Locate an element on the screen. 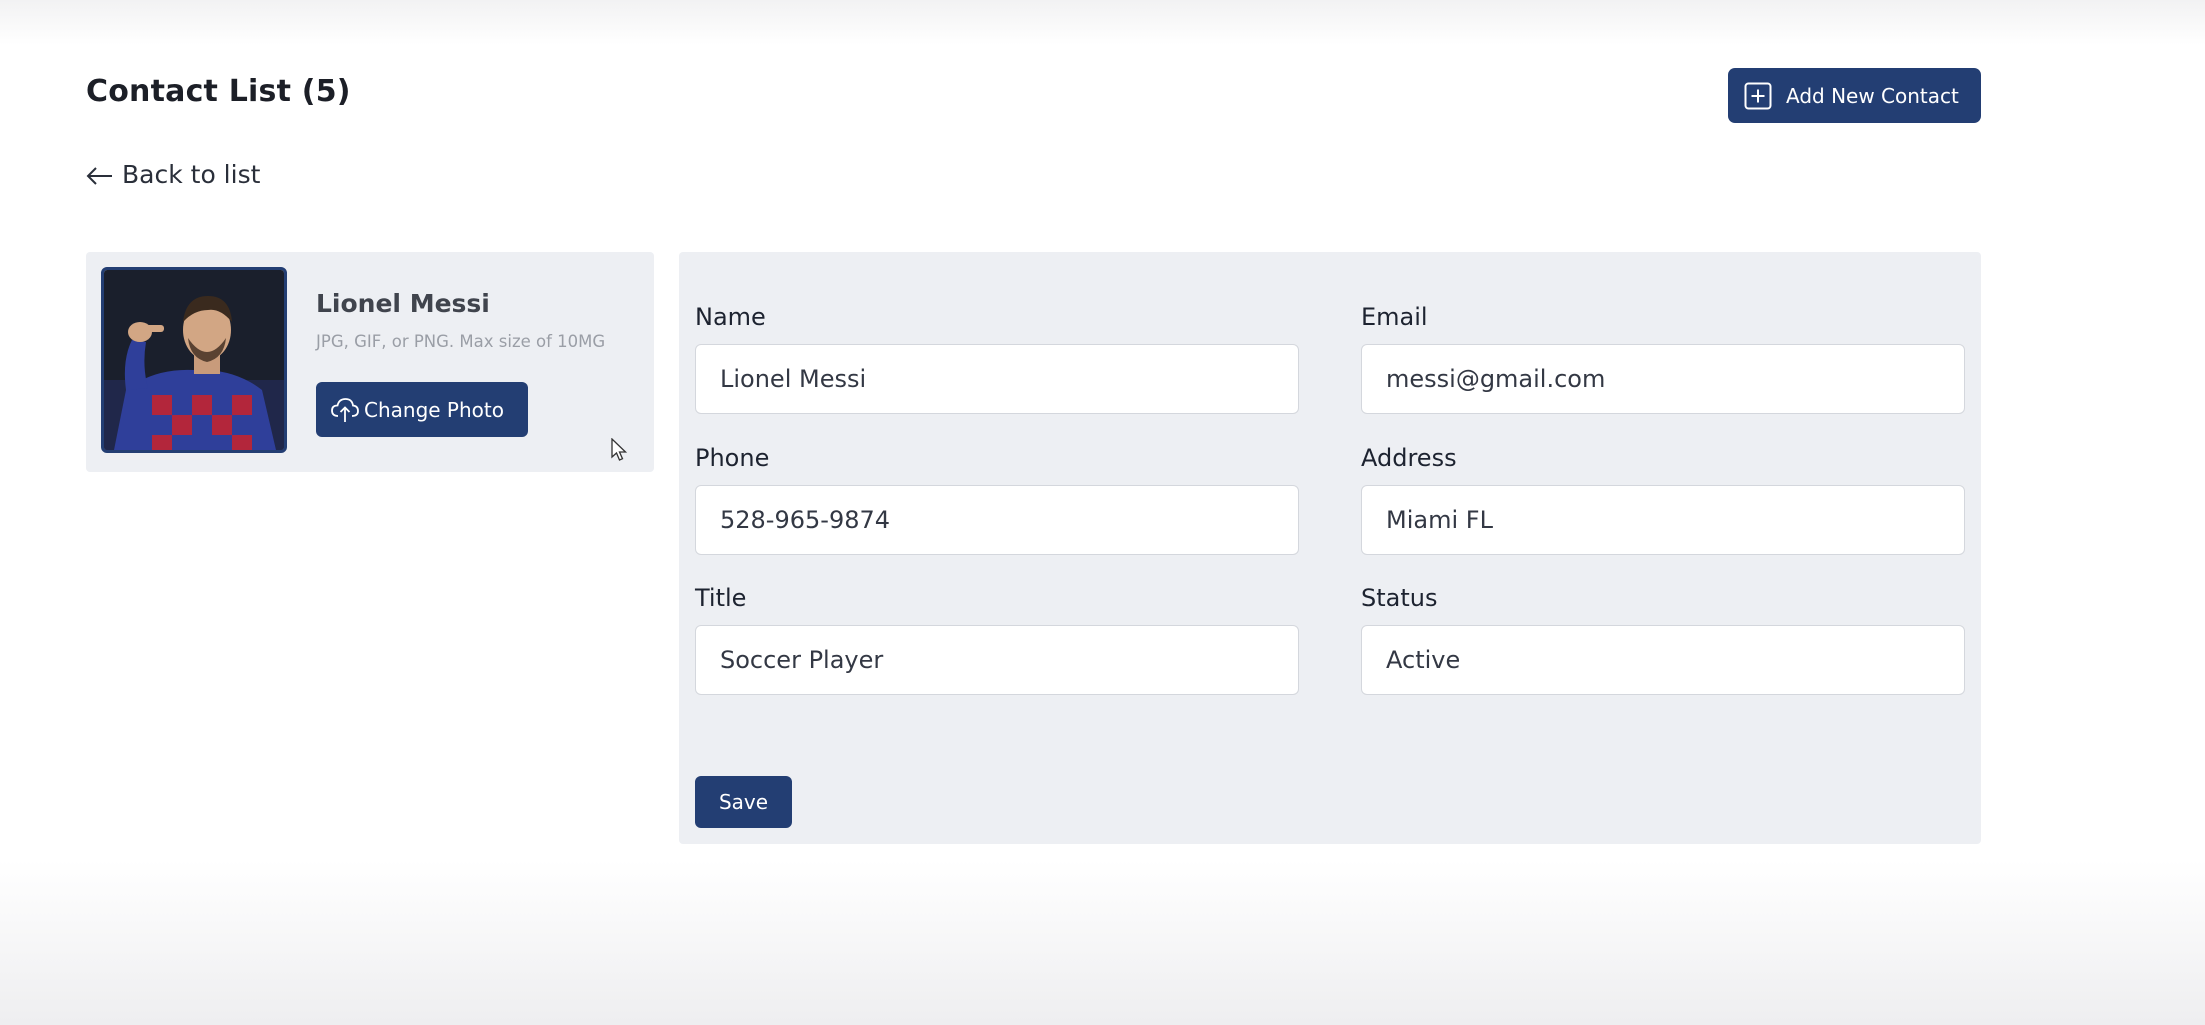  phone-input is located at coordinates (997, 520).